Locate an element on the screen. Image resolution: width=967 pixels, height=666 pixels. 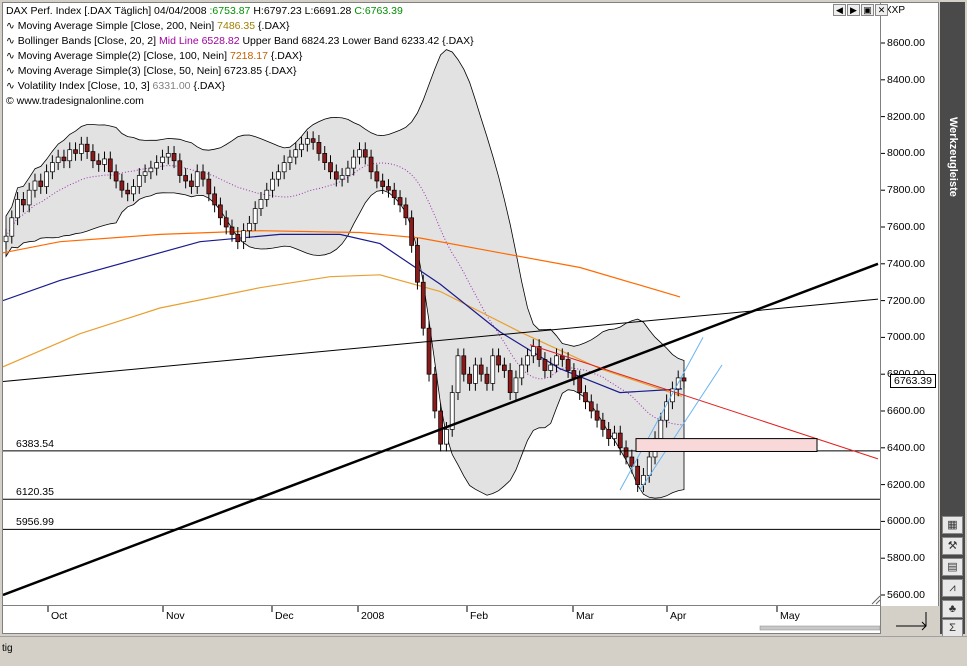
legend-hlc: H:6797.23 L:6691.28 is located at coordinates (302, 11).